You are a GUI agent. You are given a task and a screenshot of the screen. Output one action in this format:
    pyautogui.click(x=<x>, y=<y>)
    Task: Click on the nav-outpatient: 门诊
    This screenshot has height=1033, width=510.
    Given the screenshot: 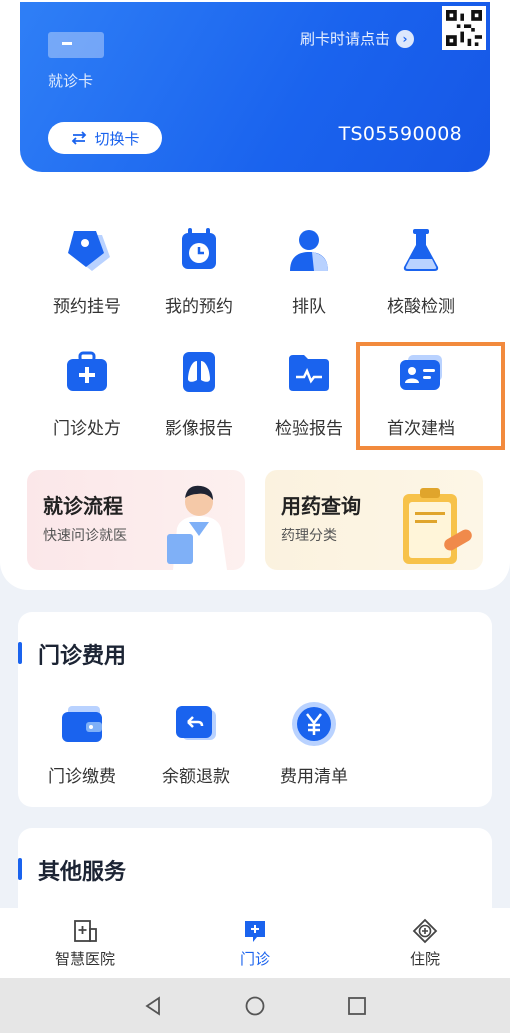 What is the action you would take?
    pyautogui.click(x=255, y=943)
    